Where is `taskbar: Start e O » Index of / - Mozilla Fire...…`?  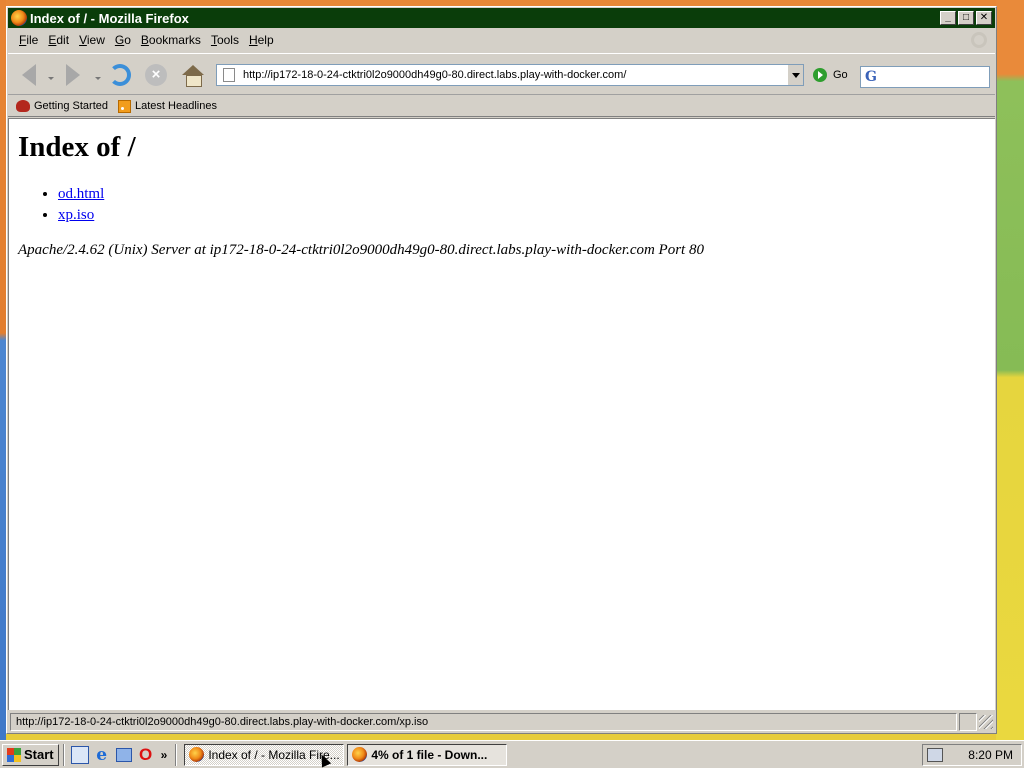
taskbar: Start e O » Index of / - Mozilla Fire...… is located at coordinates (512, 754).